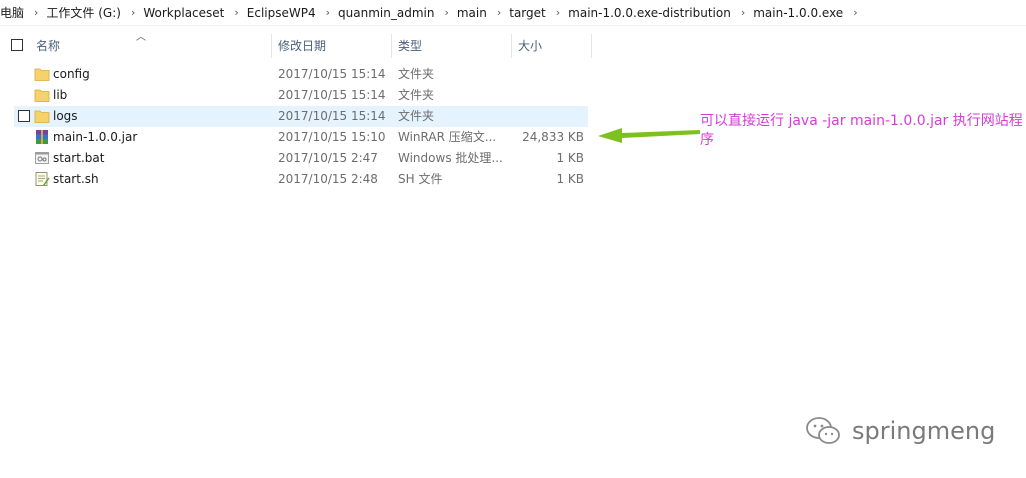  Describe the element at coordinates (800, 13) in the screenshot. I see `breadcrumb-current-folder: main-1.0.0.exe` at that location.